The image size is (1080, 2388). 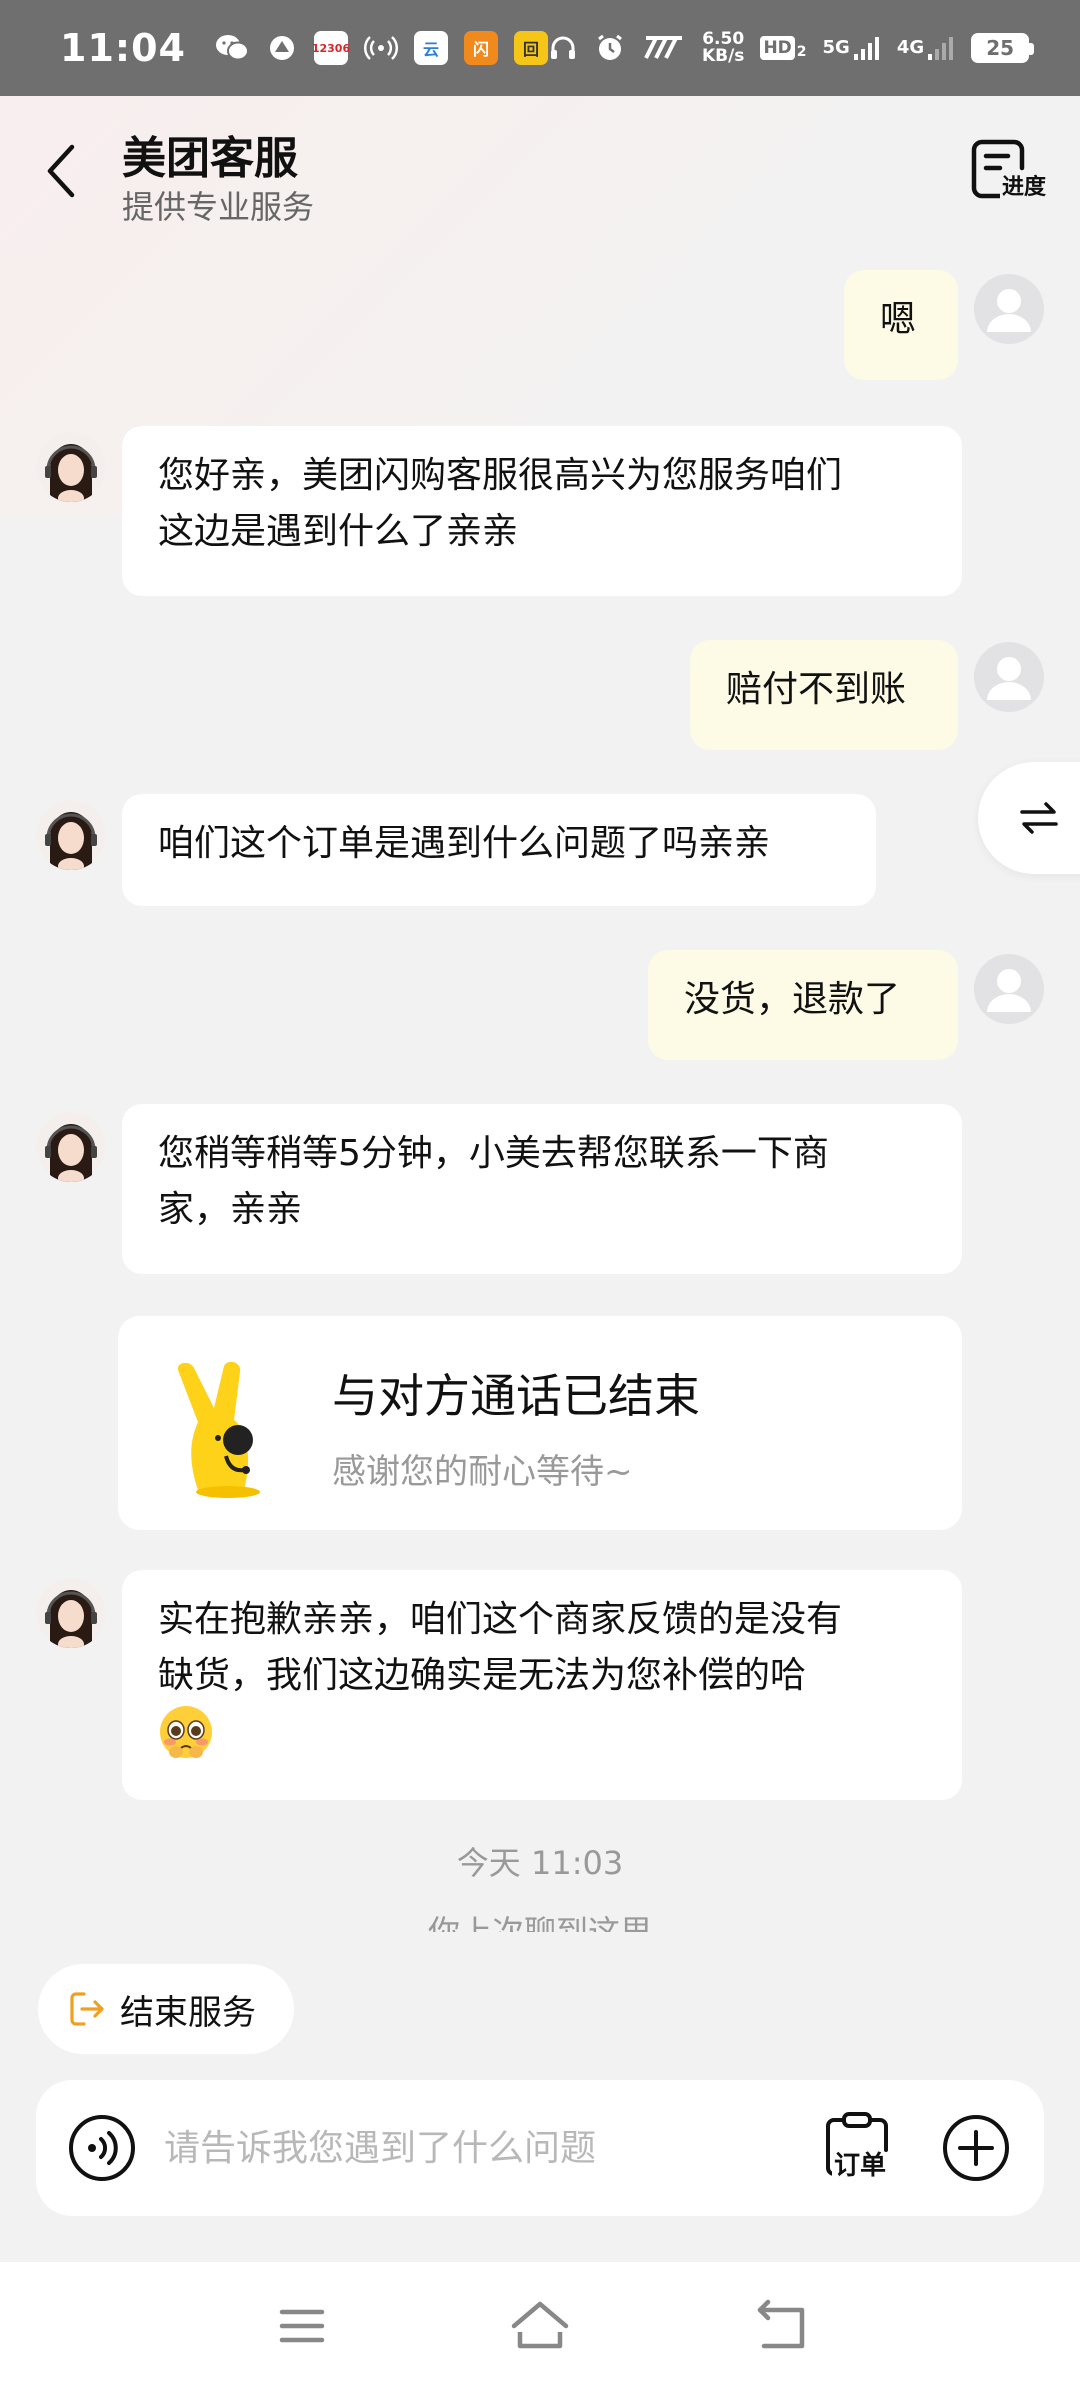 What do you see at coordinates (304, 48) in the screenshot?
I see `status-bar-left: 11:04 12306 云 闪 回` at bounding box center [304, 48].